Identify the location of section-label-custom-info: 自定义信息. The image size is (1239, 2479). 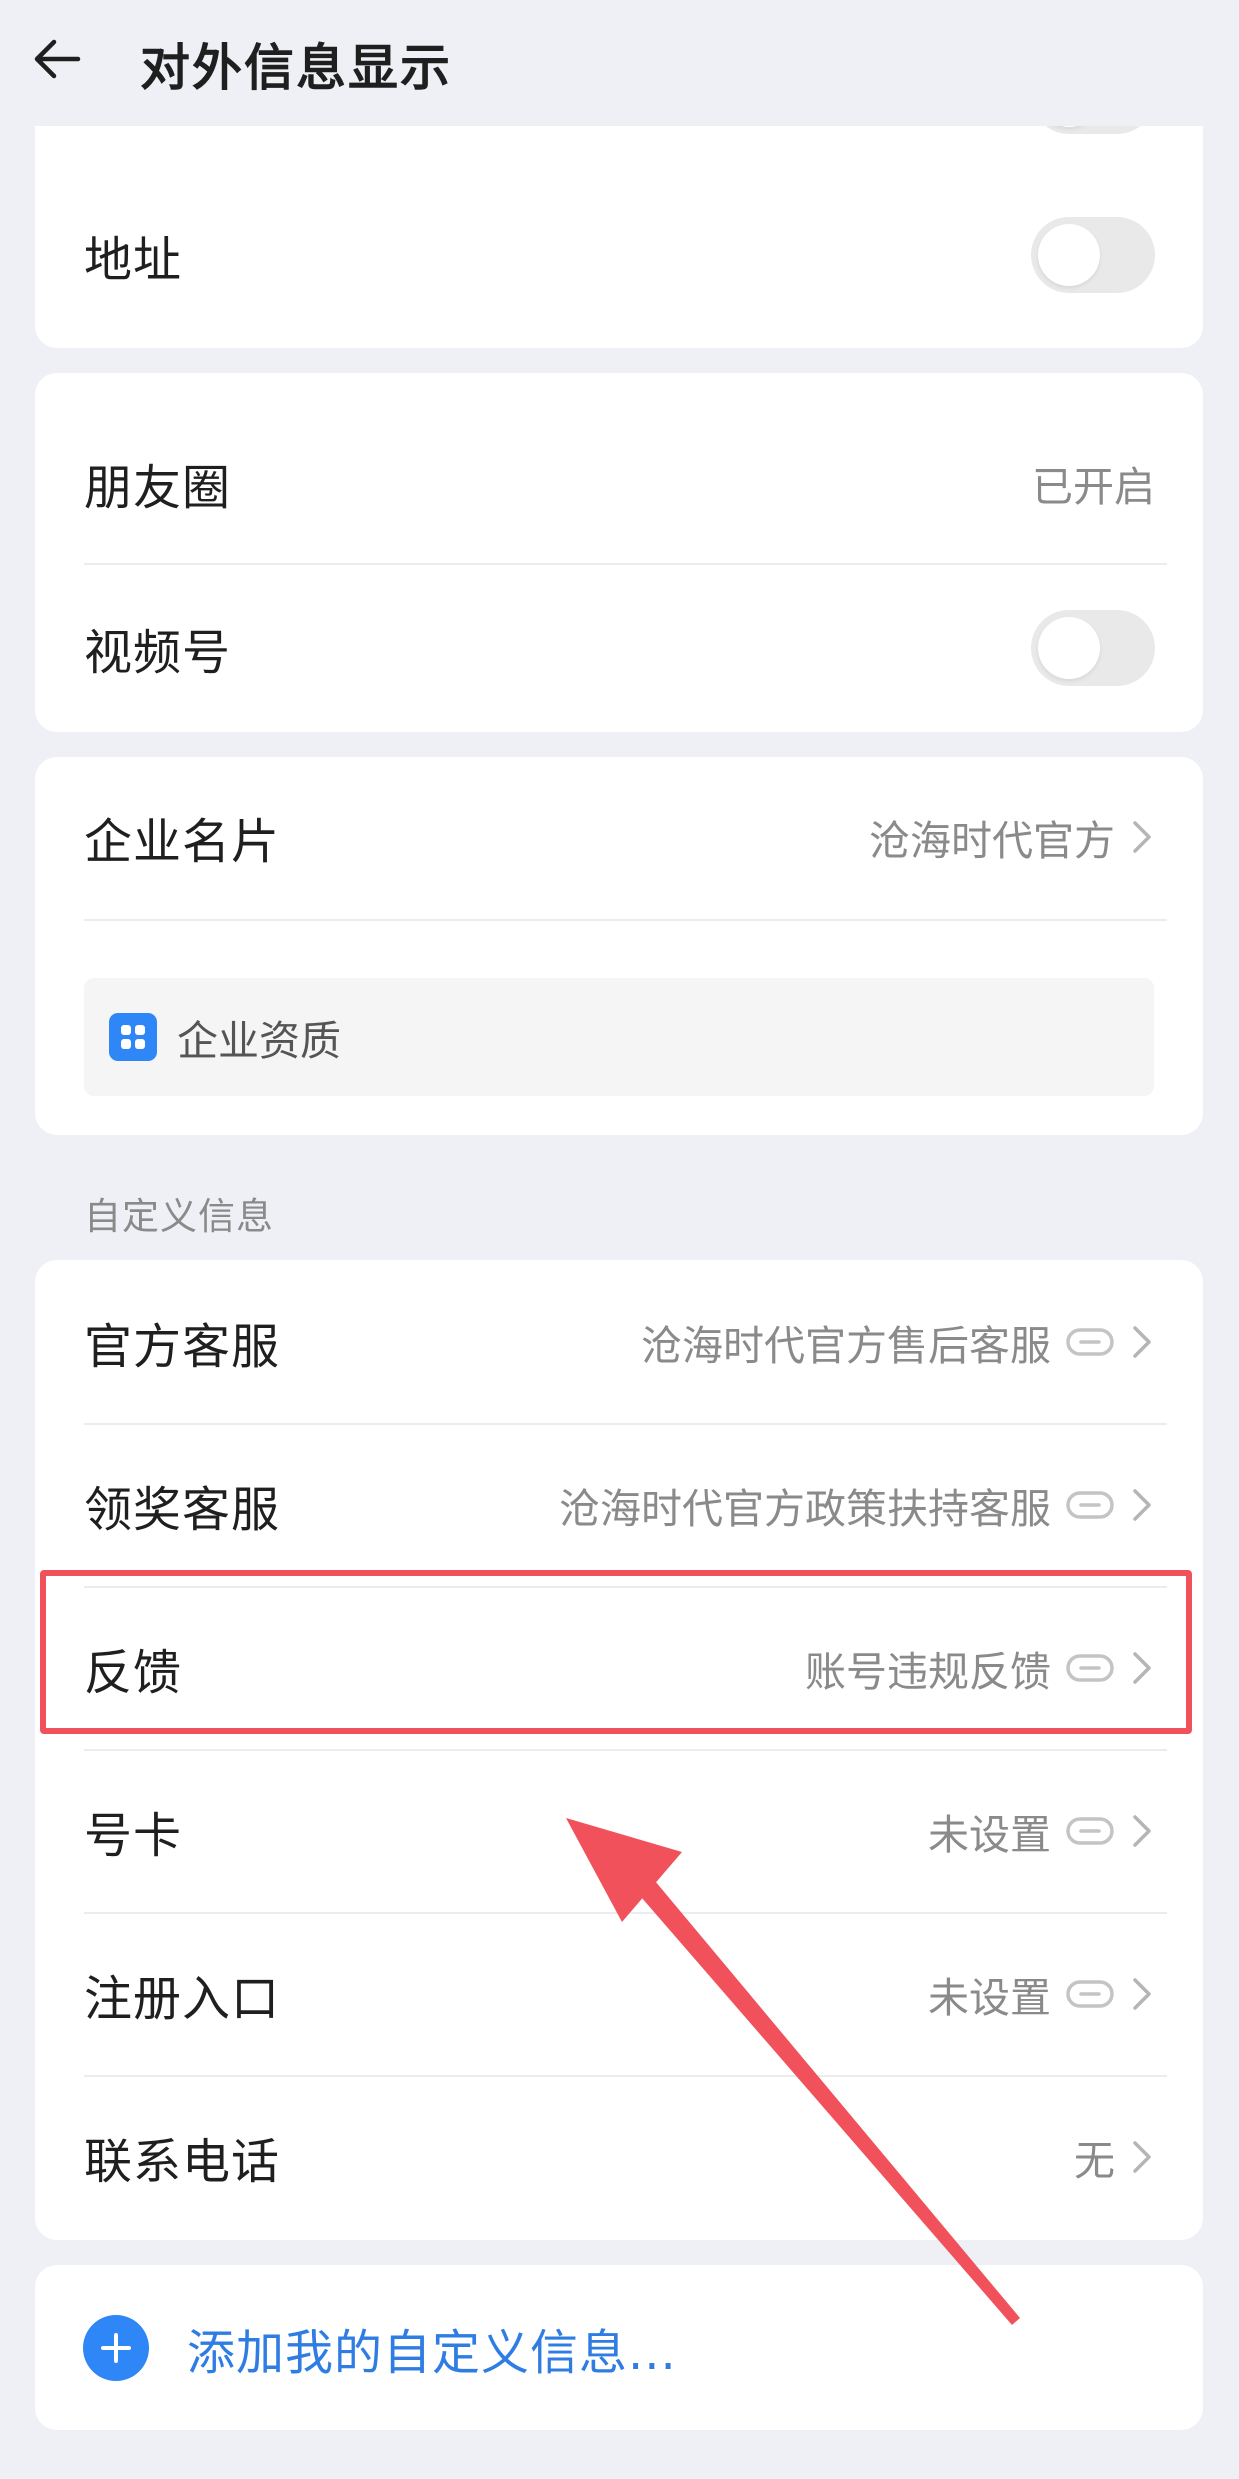
(179, 1216).